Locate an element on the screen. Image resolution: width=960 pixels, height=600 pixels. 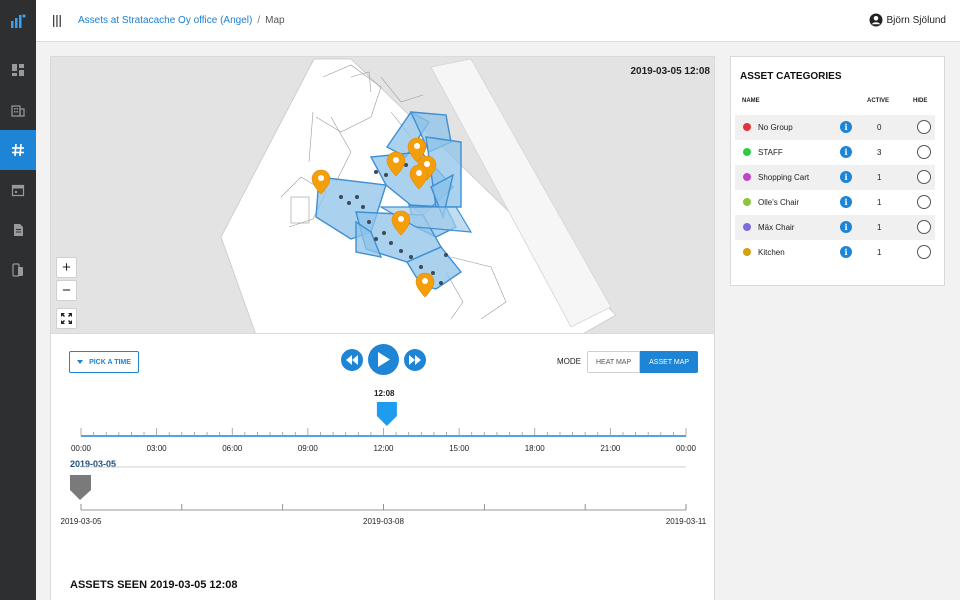
sidebar-item-buildings is located at coordinates (18, 110).